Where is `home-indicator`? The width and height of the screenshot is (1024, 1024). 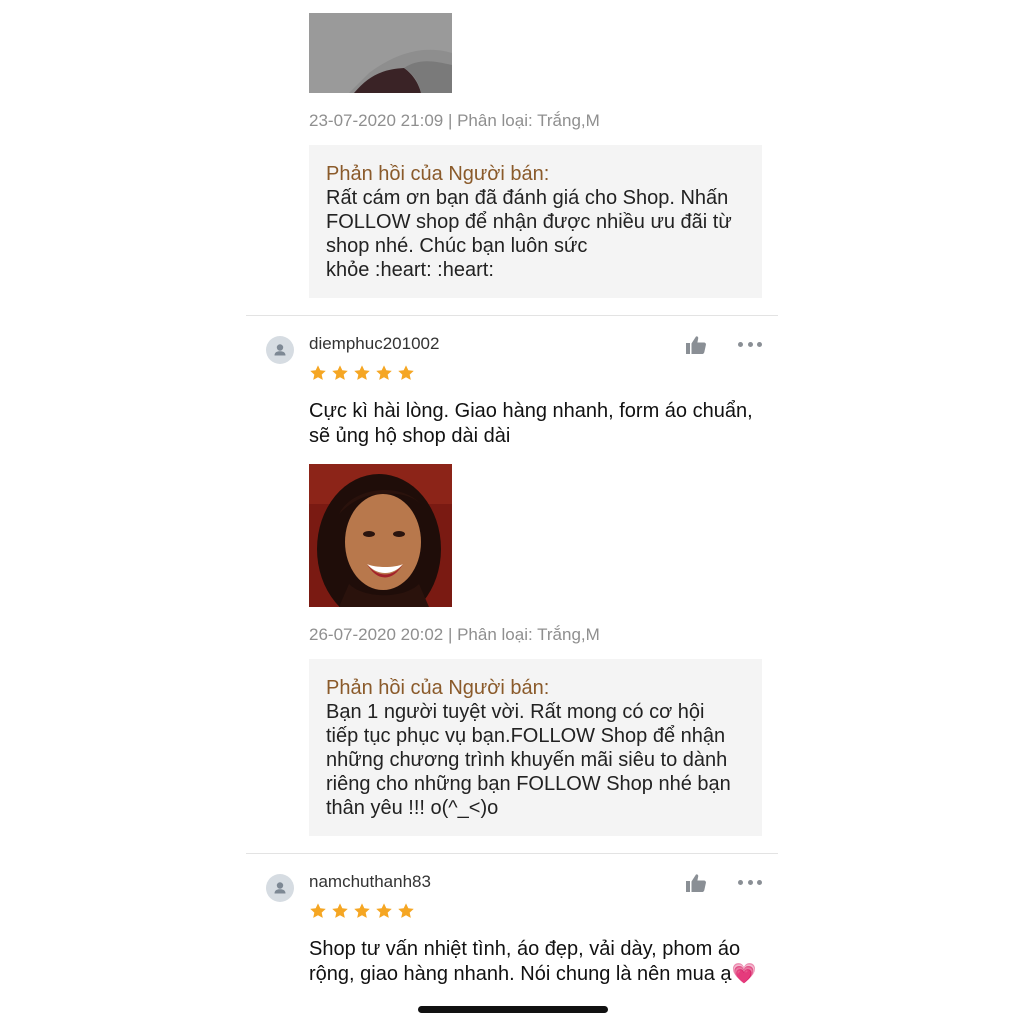 home-indicator is located at coordinates (513, 1009).